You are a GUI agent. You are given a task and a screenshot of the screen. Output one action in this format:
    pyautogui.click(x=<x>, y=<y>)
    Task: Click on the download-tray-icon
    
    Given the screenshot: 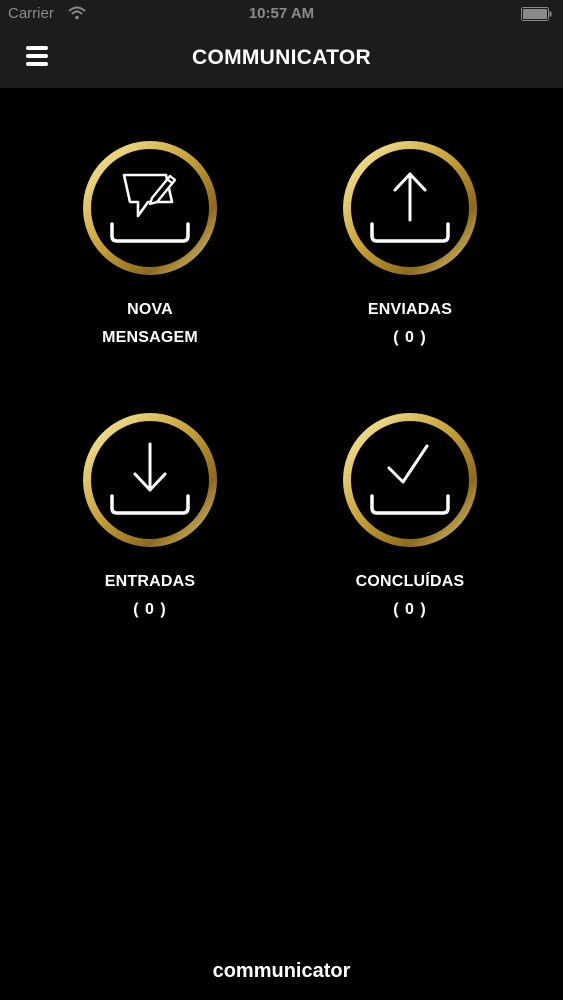 What is the action you would take?
    pyautogui.click(x=150, y=480)
    